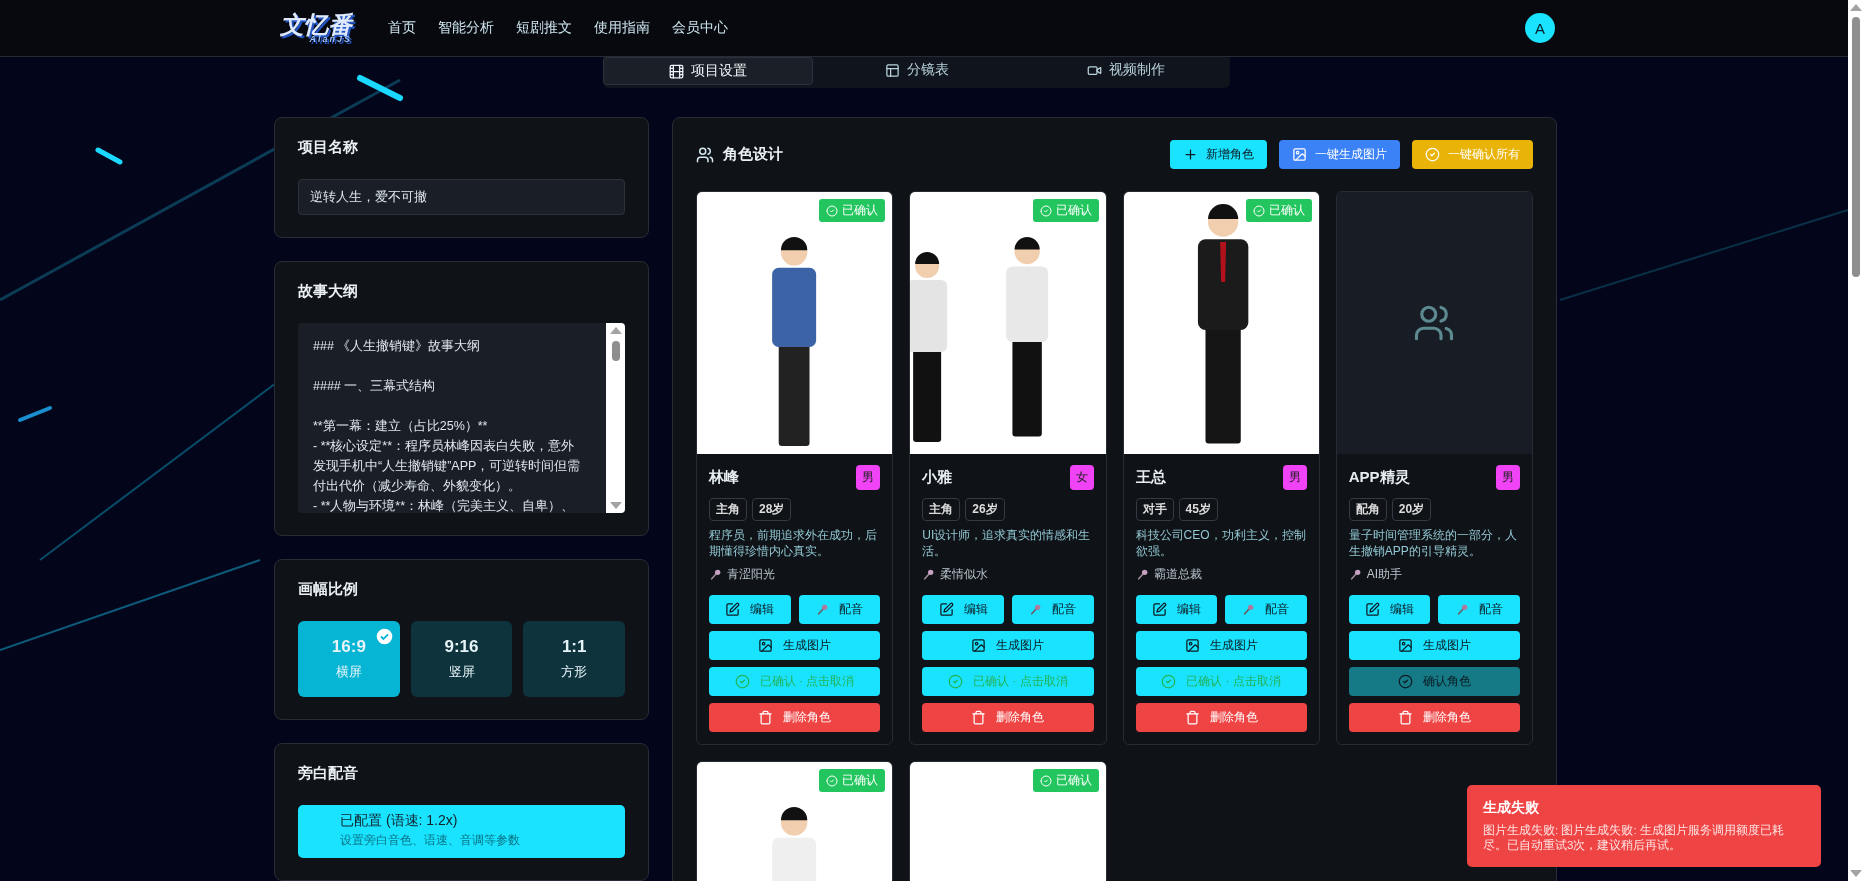 Image resolution: width=1864 pixels, height=881 pixels. I want to click on panel-title: 角色设计, so click(753, 154).